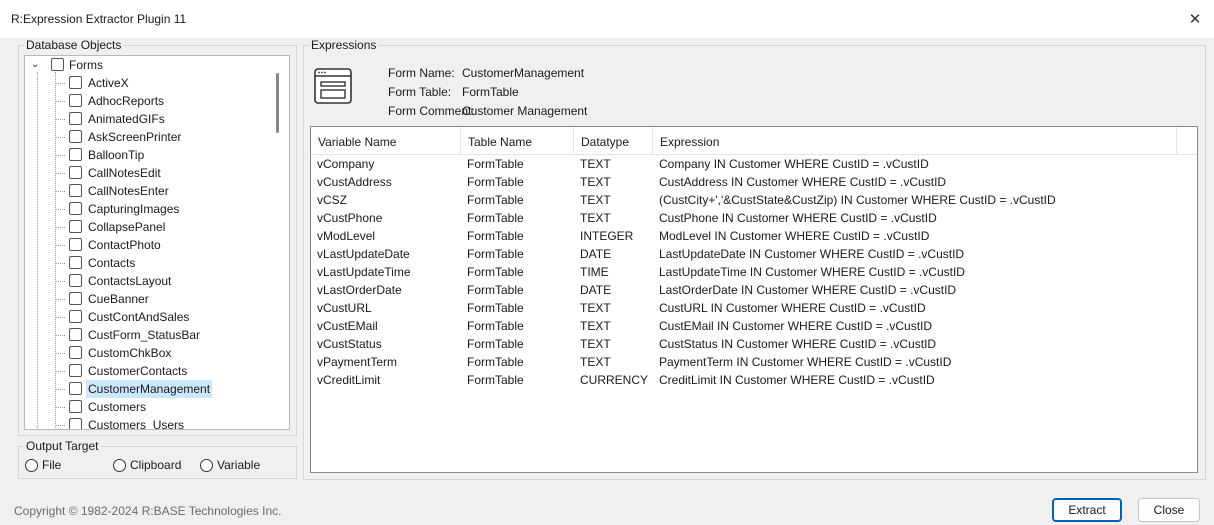 This screenshot has height=525, width=1214. What do you see at coordinates (126, 227) in the screenshot?
I see `tree-item-label: CollapsePanel` at bounding box center [126, 227].